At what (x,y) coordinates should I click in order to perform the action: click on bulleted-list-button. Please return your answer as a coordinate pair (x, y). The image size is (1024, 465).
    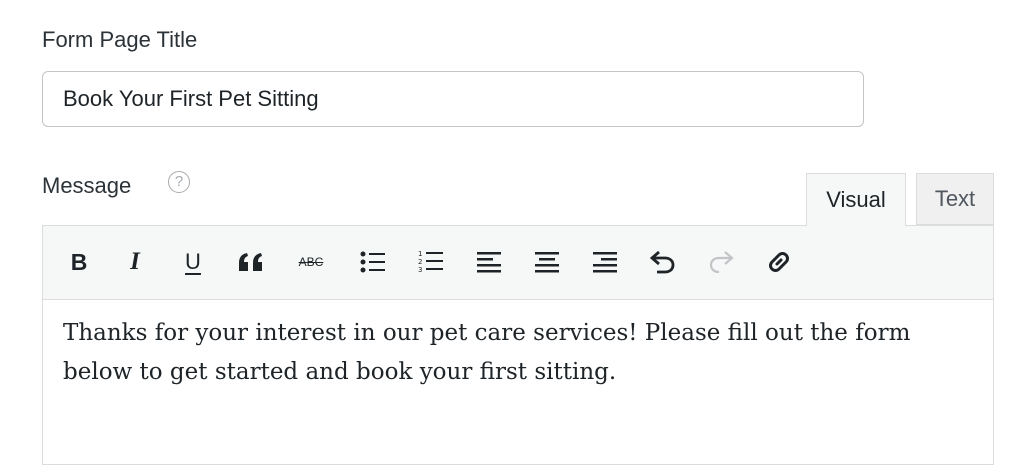
    Looking at the image, I should click on (373, 262).